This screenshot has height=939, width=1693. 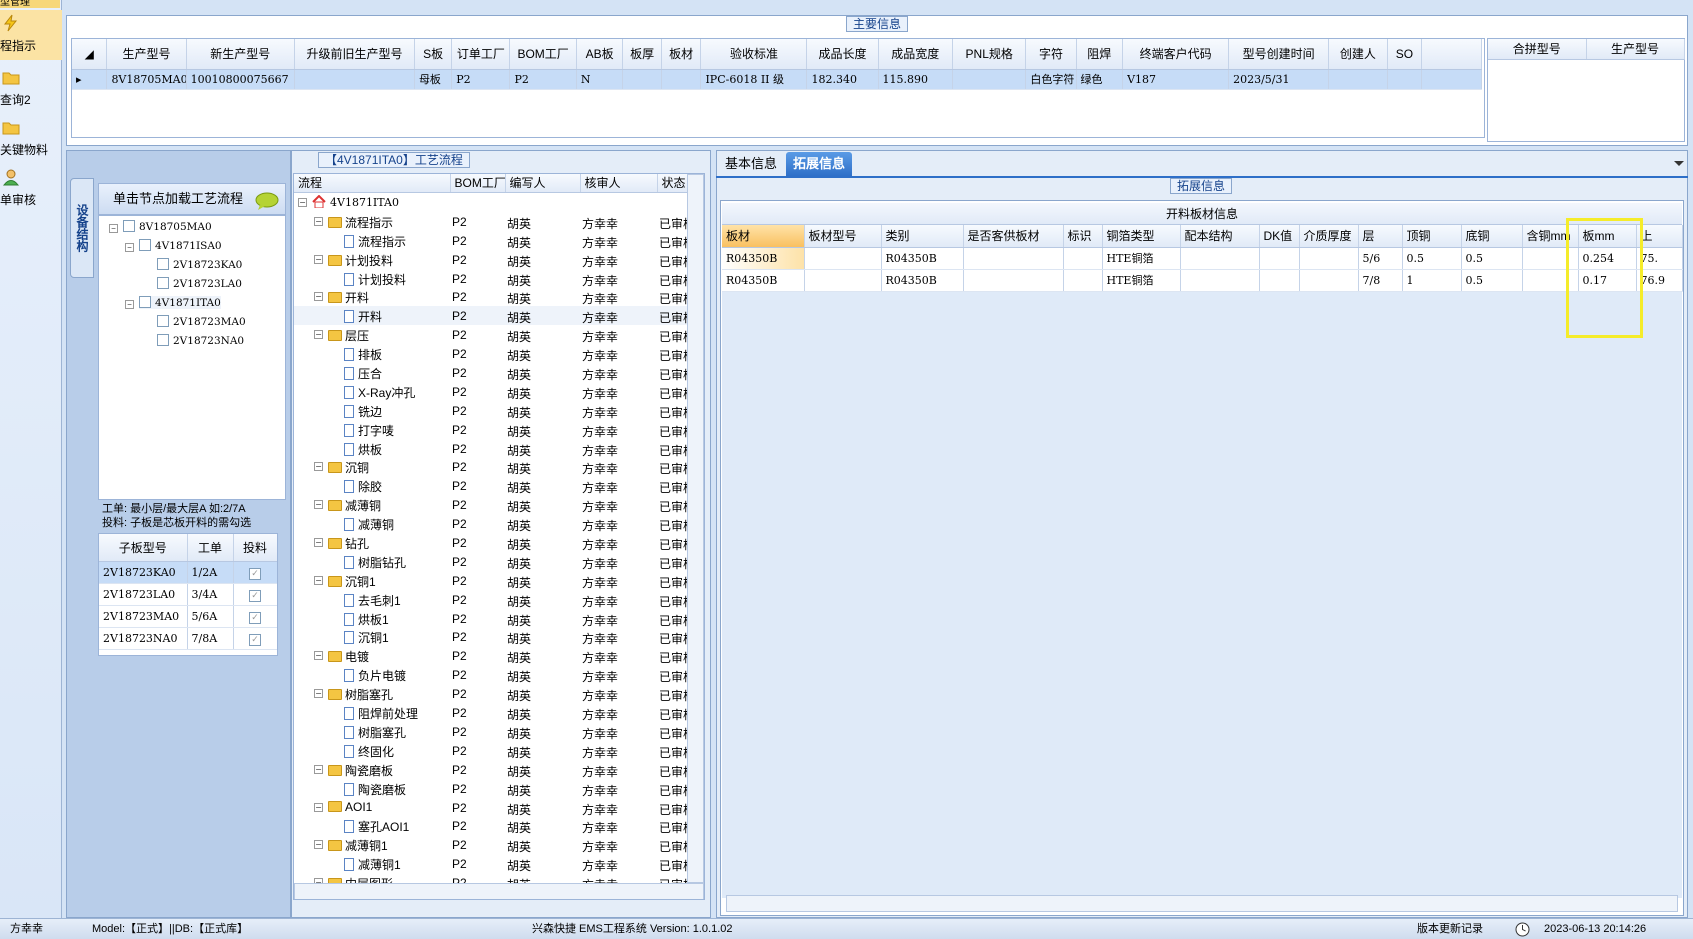 I want to click on flow-row: 负片电镀P2胡英方幸幸已审核, so click(x=490, y=674).